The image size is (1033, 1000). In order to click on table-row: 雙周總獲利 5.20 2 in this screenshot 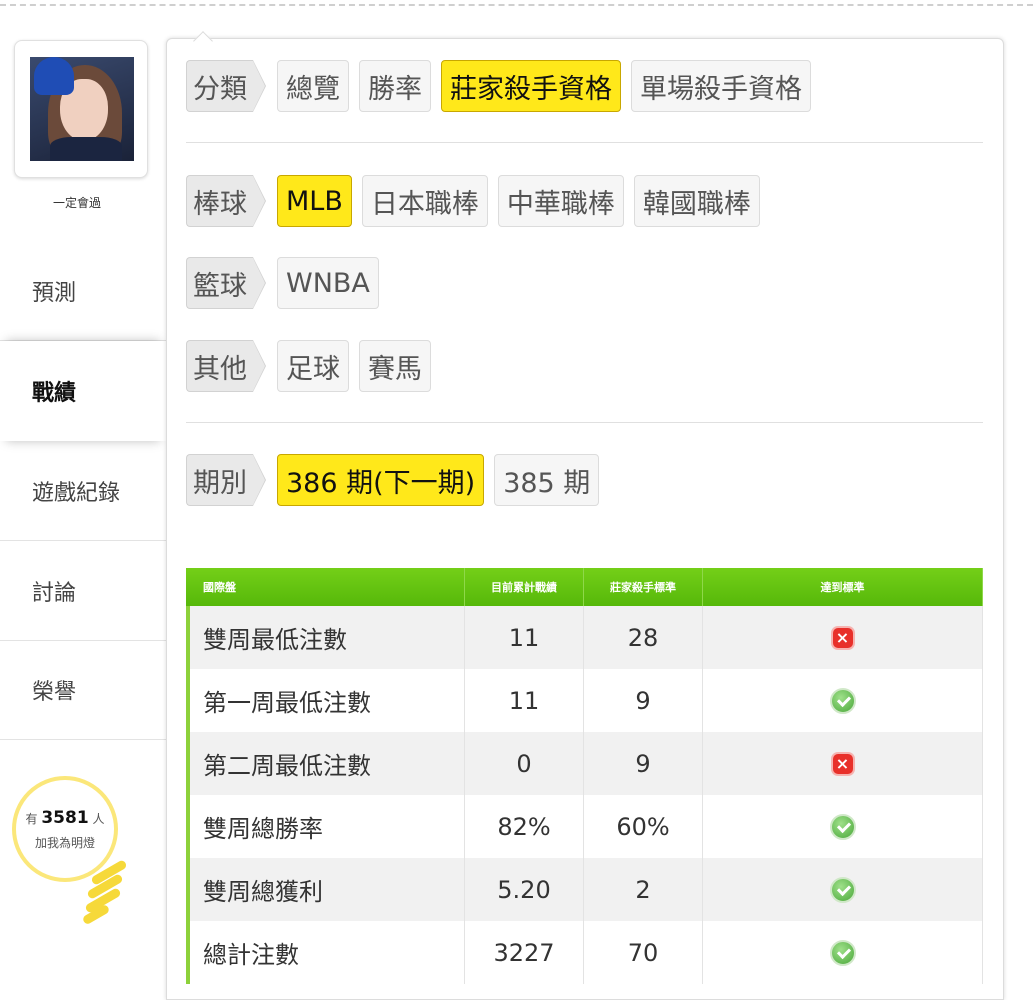, I will do `click(584, 889)`.